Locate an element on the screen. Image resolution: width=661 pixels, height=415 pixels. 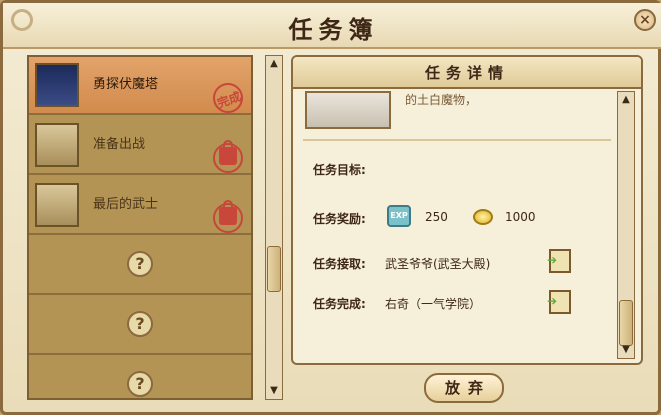
exp-value: 250 is located at coordinates (436, 217).